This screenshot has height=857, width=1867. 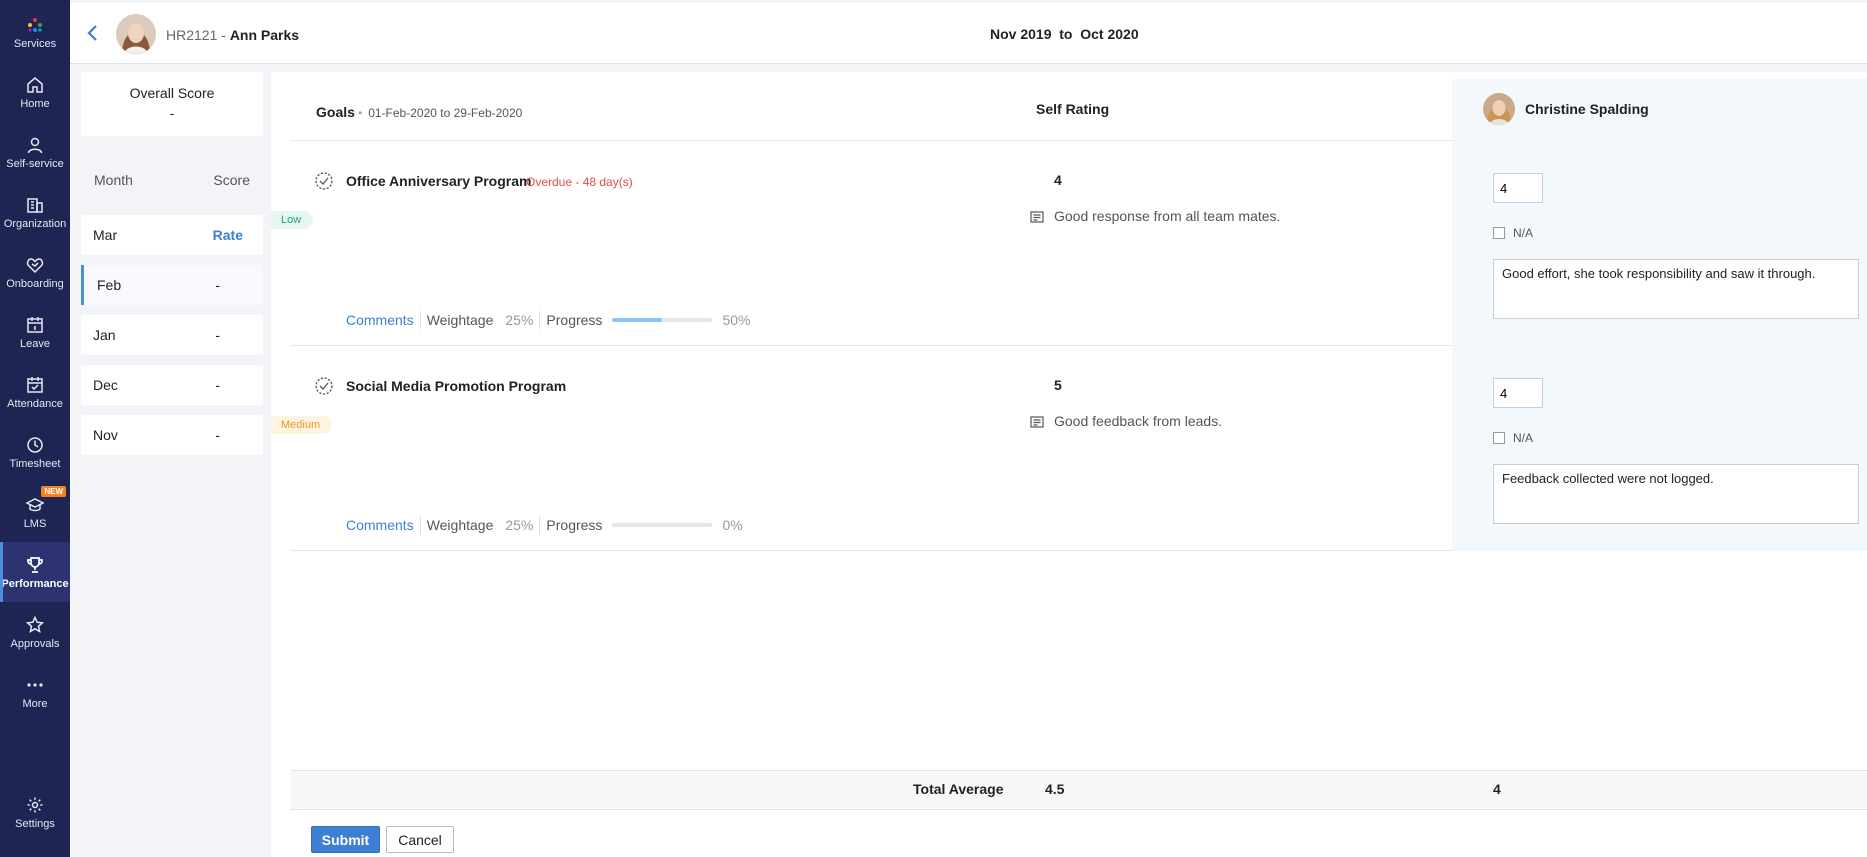 What do you see at coordinates (93, 33) in the screenshot?
I see `back-chevron-icon` at bounding box center [93, 33].